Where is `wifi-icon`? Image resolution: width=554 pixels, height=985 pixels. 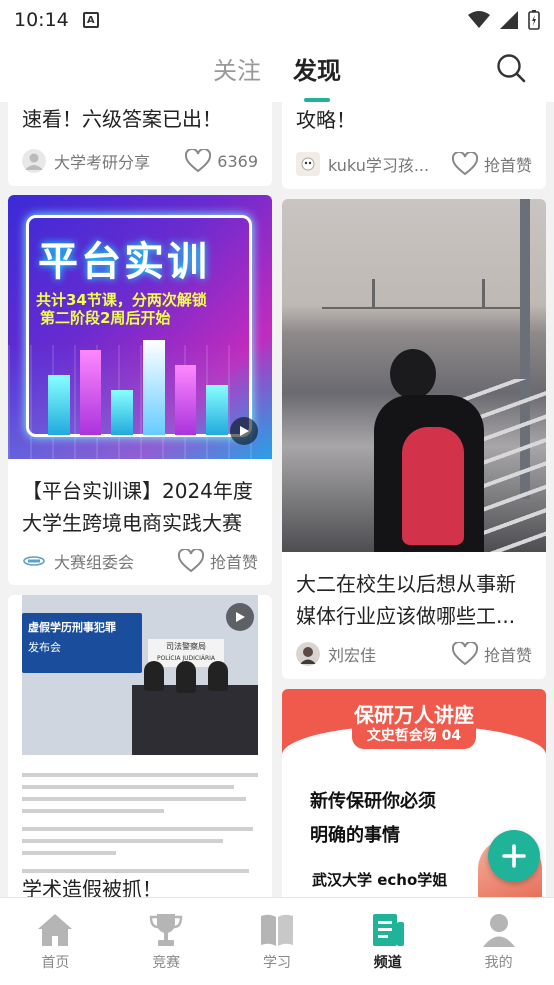 wifi-icon is located at coordinates (479, 19).